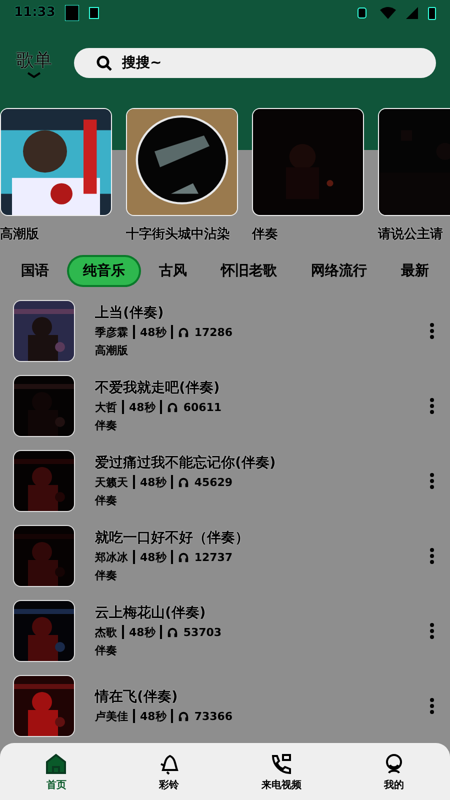  Describe the element at coordinates (281, 764) in the screenshot. I see `phone-icon` at that location.